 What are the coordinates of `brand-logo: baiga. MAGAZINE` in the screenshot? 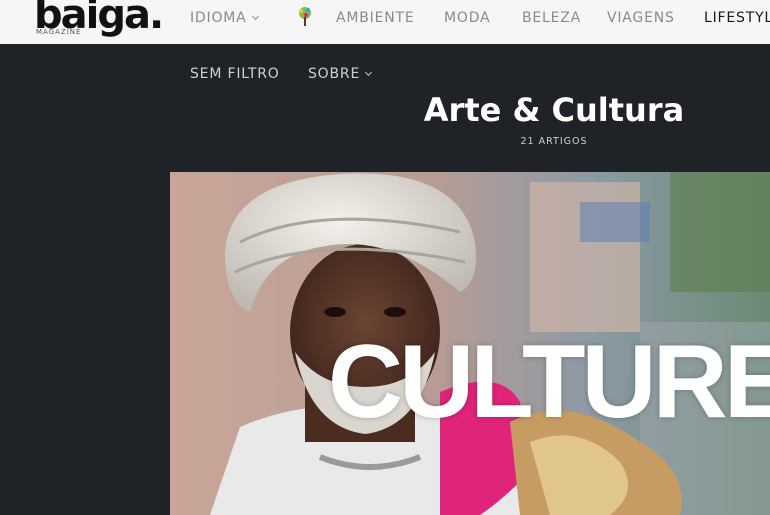 It's located at (99, 20).